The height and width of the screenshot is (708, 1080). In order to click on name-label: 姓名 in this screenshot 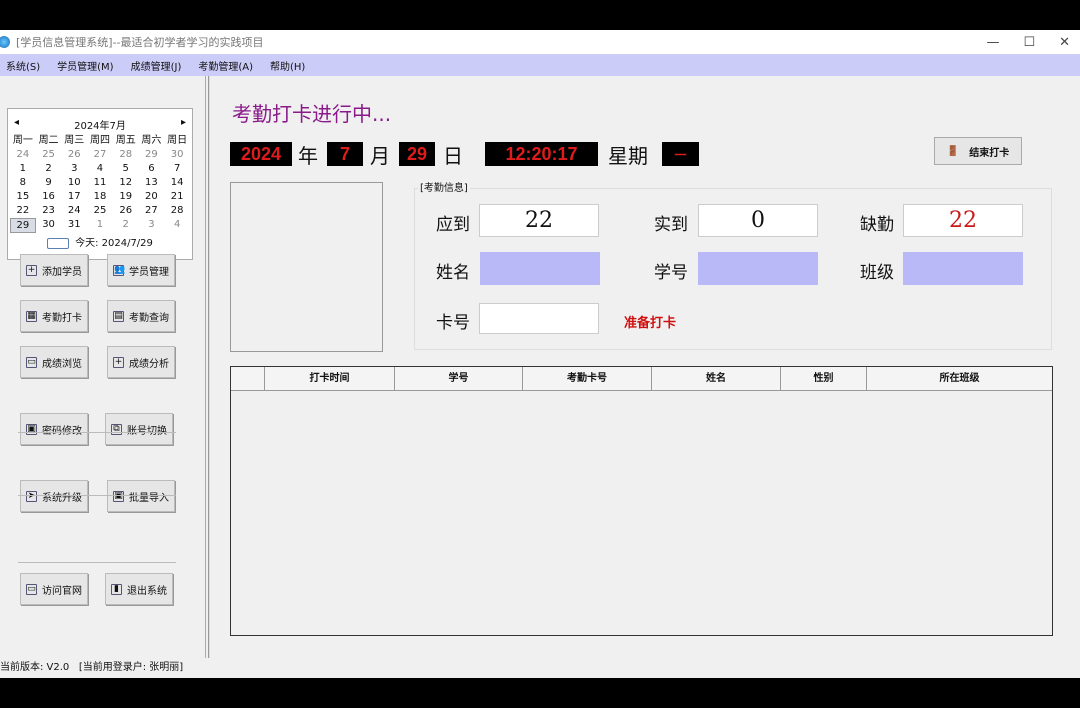, I will do `click(453, 273)`.